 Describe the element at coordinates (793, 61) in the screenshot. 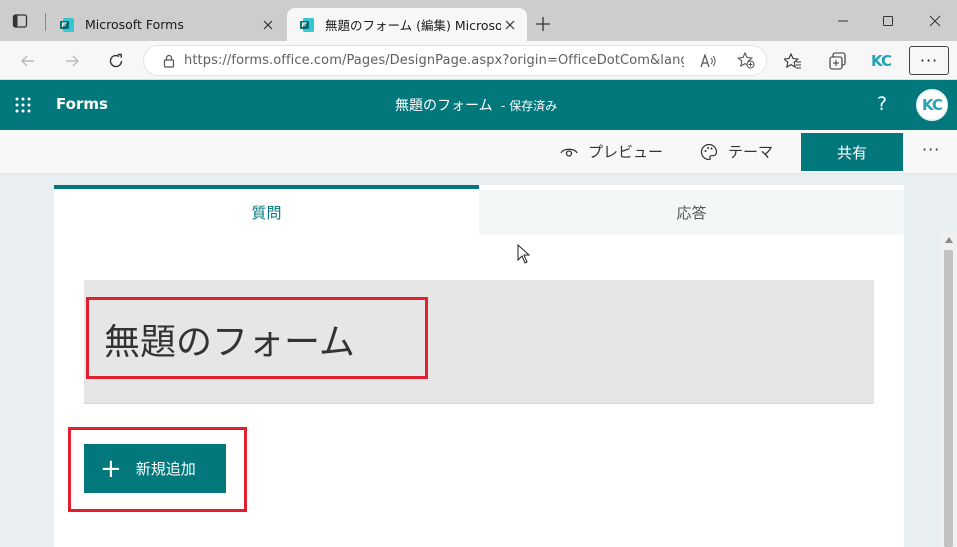

I see `favorites-icon` at that location.